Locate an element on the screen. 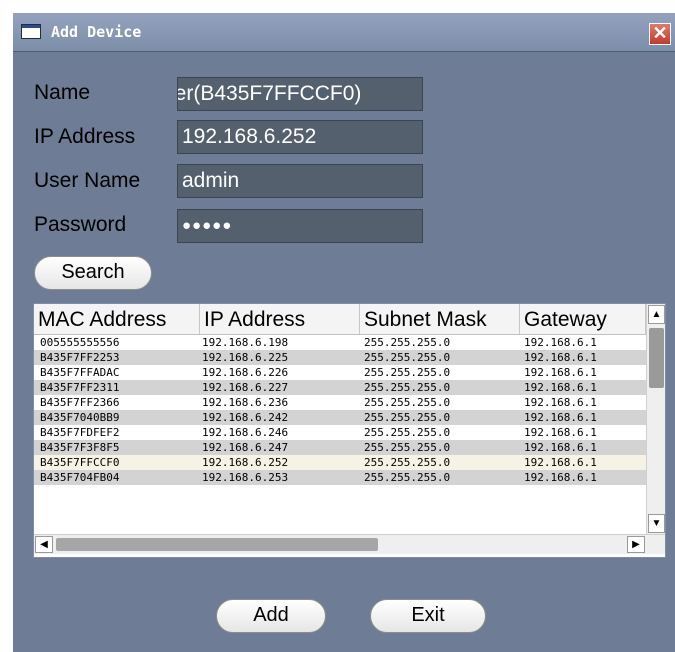  ip-cell: 192.168.6.242 is located at coordinates (245, 417).